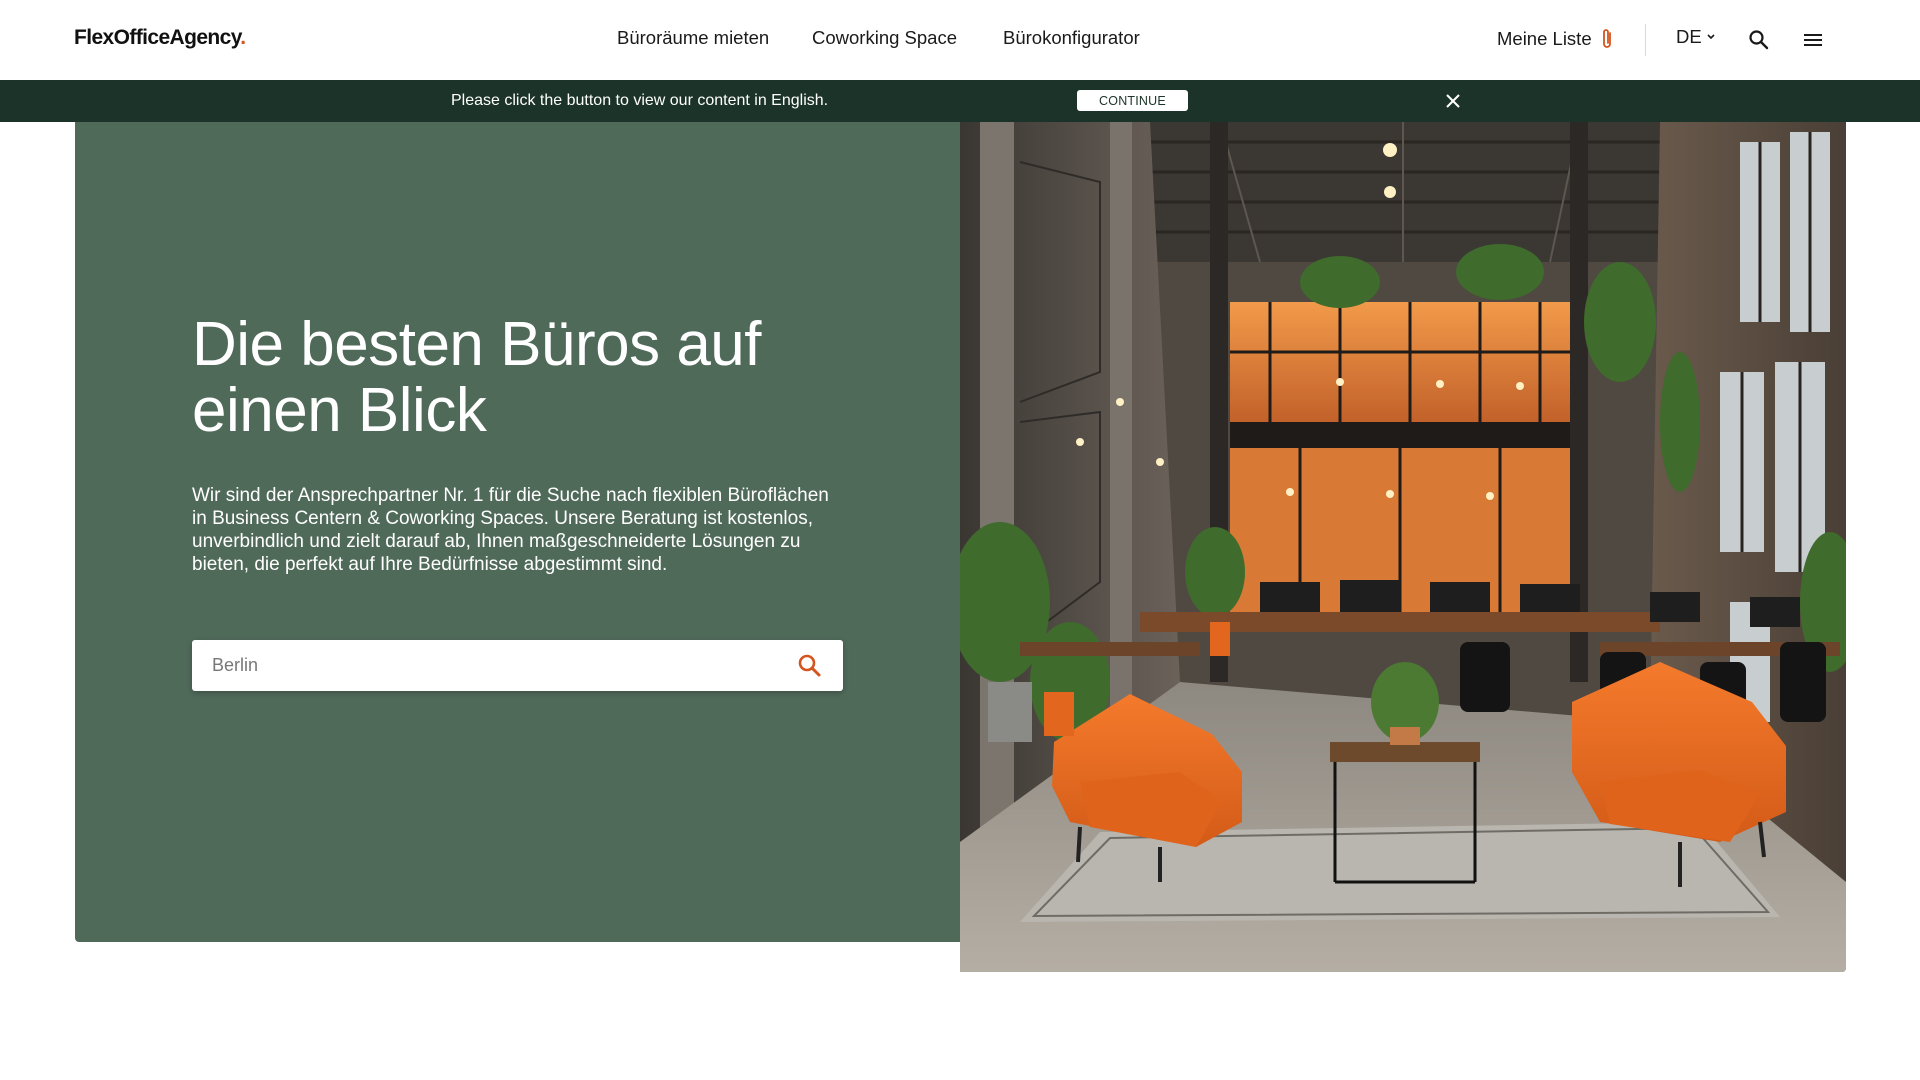 This screenshot has width=1920, height=1080. Describe the element at coordinates (1544, 38) in the screenshot. I see `my-list-label: Meine Liste` at that location.